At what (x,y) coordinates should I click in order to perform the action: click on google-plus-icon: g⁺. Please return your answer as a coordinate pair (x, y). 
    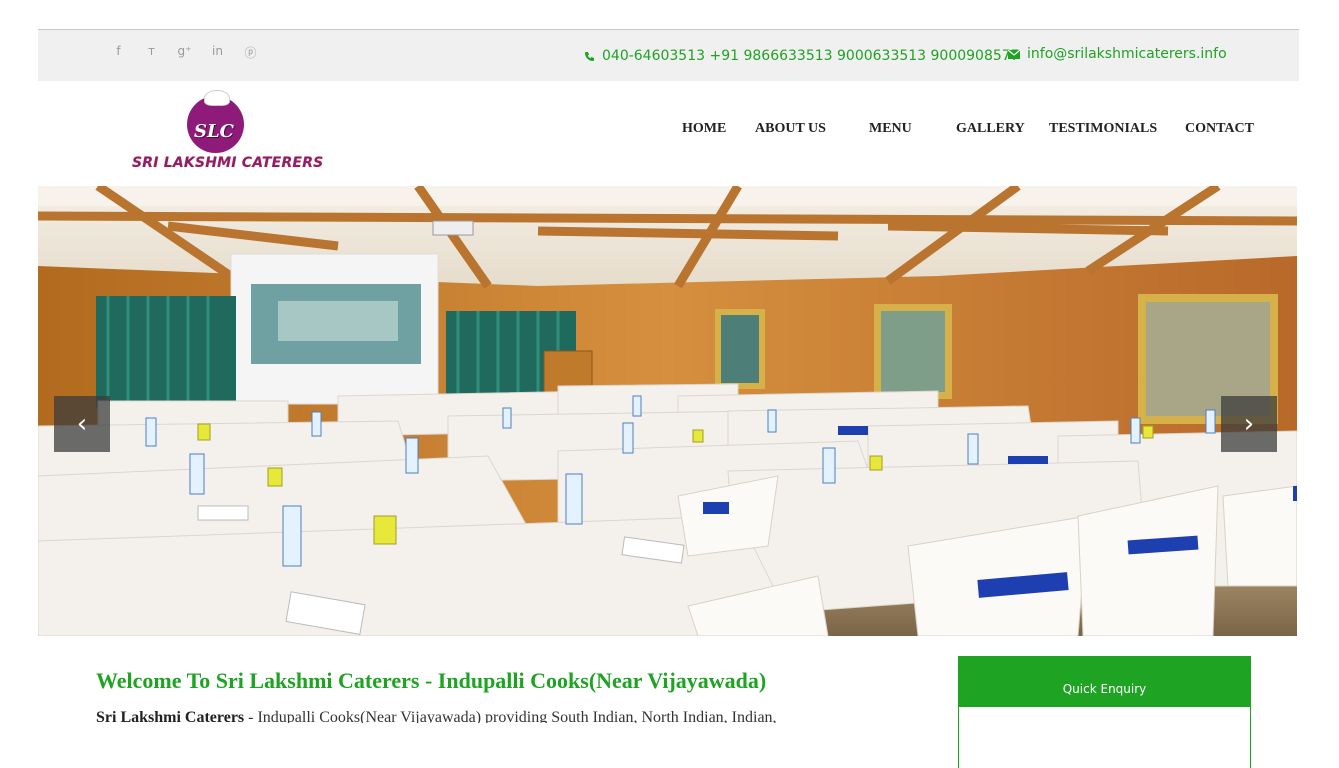
    Looking at the image, I should click on (184, 52).